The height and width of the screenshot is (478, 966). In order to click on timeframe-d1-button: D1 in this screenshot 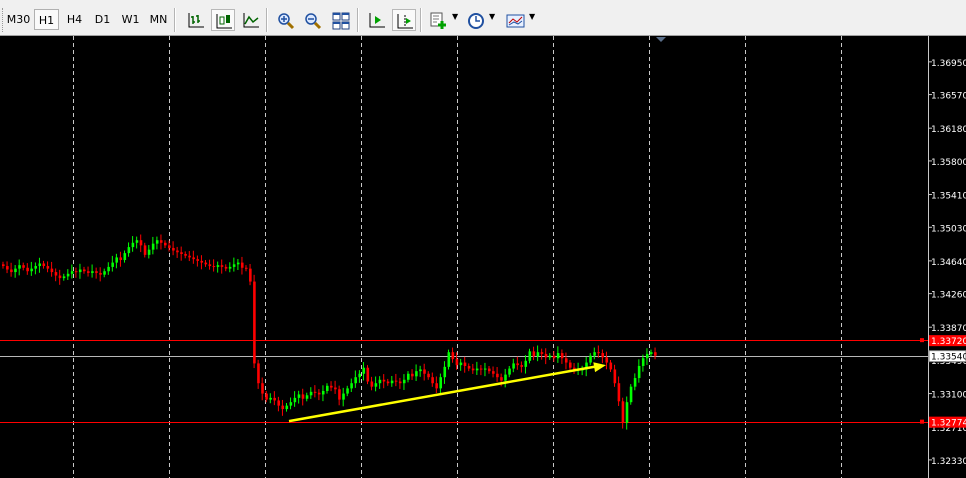, I will do `click(102, 19)`.